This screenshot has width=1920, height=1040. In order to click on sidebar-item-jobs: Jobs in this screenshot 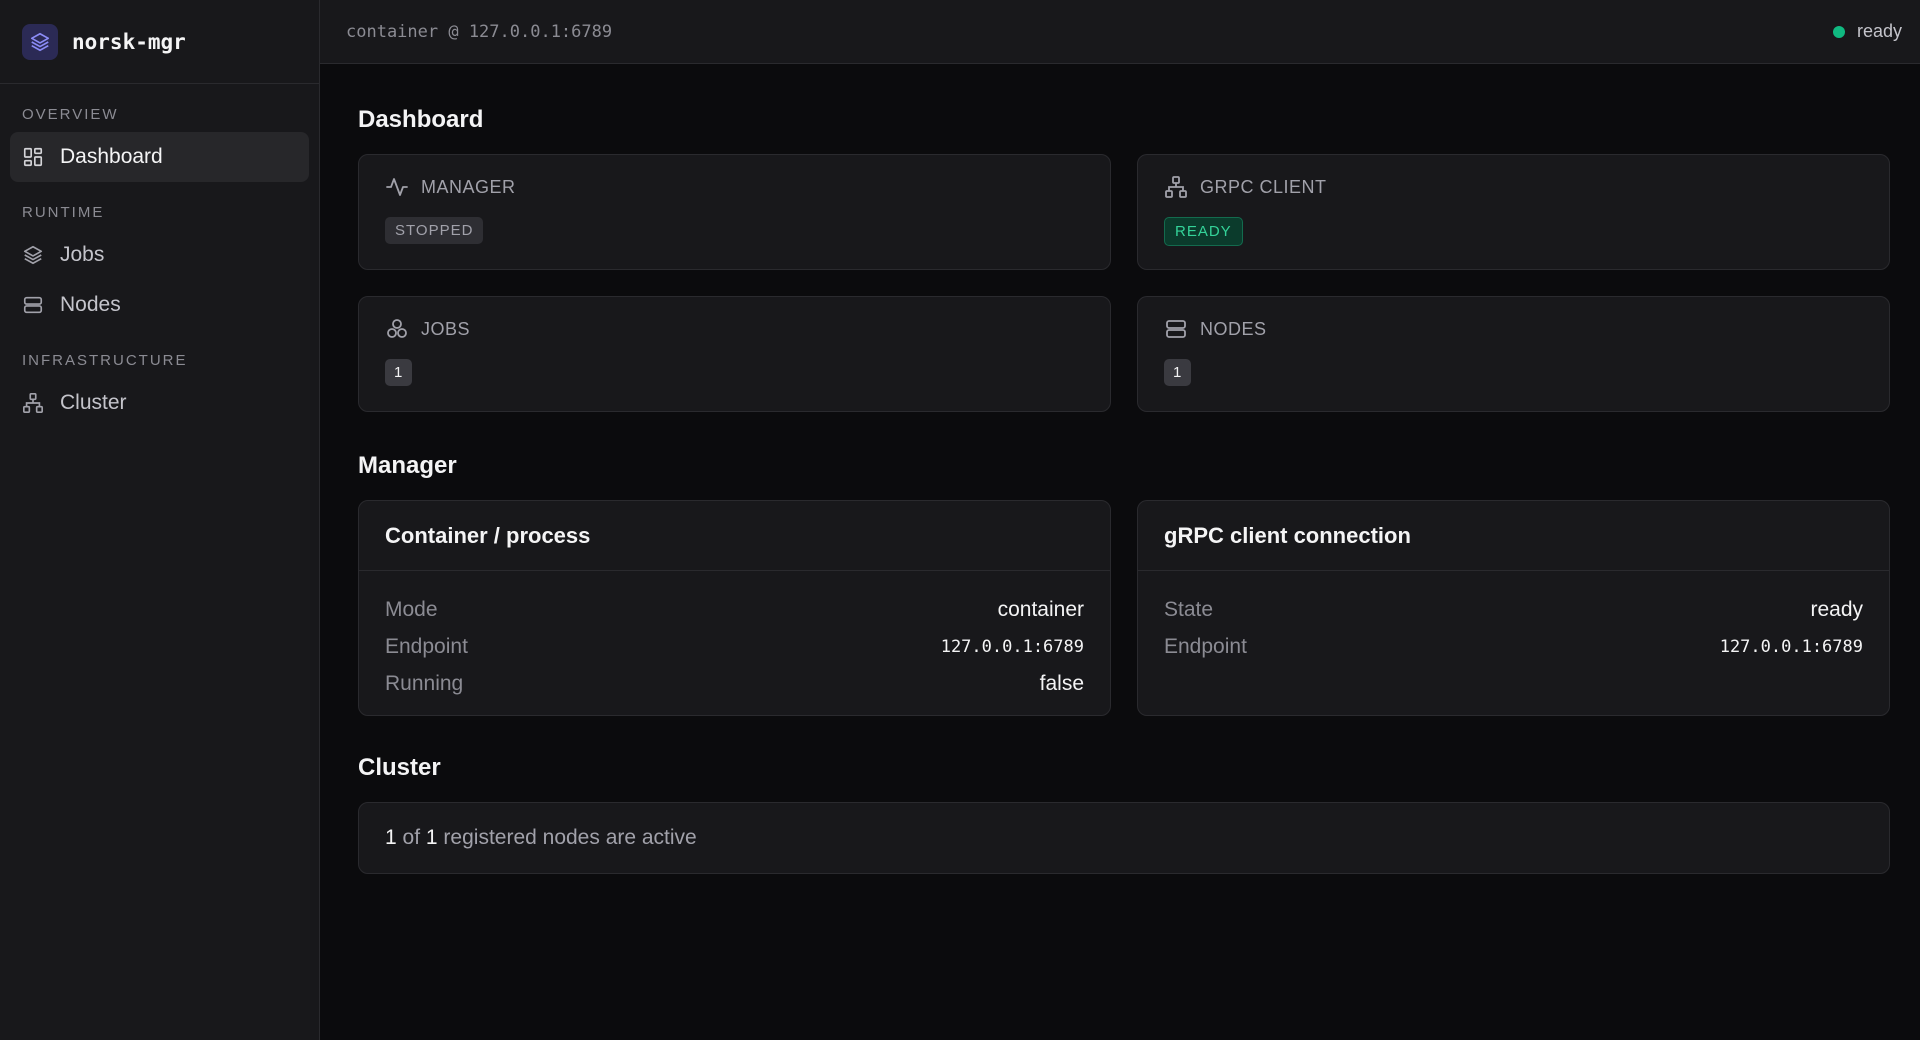, I will do `click(159, 255)`.